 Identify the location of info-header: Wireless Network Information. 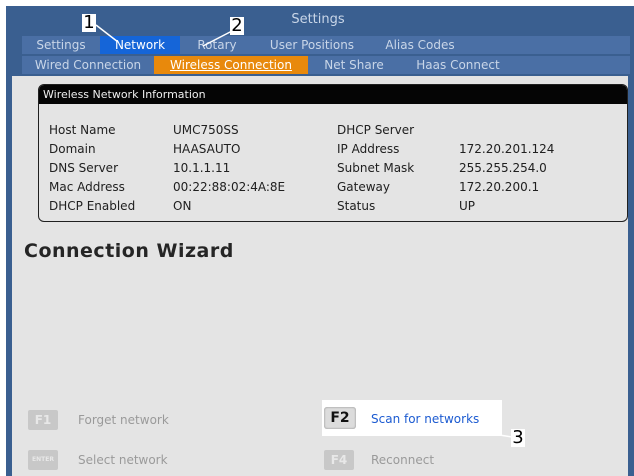
(333, 94).